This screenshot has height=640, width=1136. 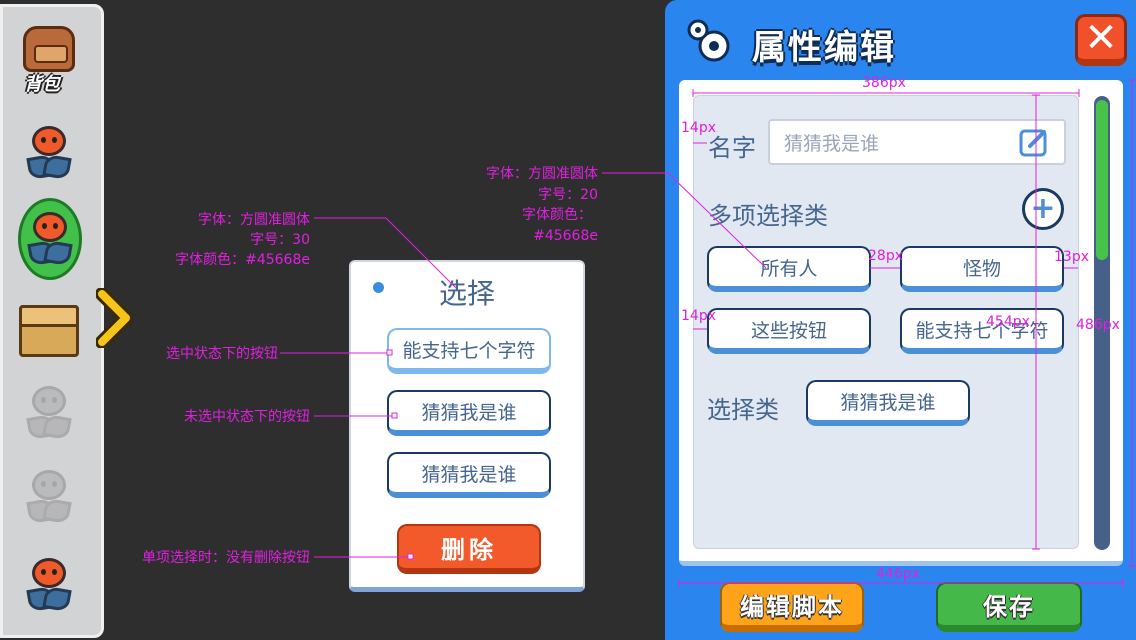 I want to click on annotation-unselected-button: 未选中状态下的按钮, so click(x=247, y=417).